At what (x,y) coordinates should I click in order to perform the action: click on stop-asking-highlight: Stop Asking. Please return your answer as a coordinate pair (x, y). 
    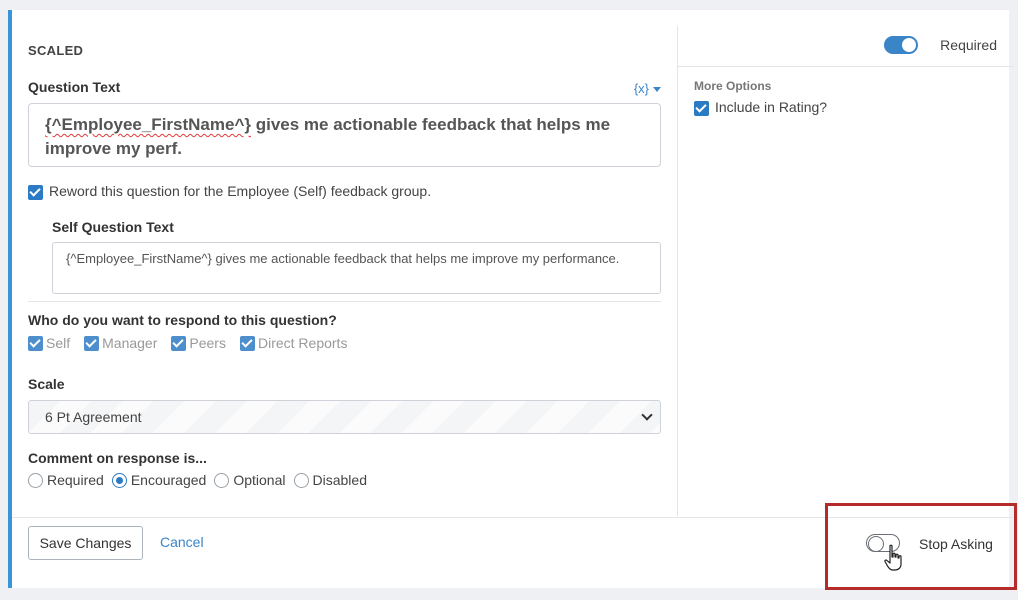
    Looking at the image, I should click on (921, 546).